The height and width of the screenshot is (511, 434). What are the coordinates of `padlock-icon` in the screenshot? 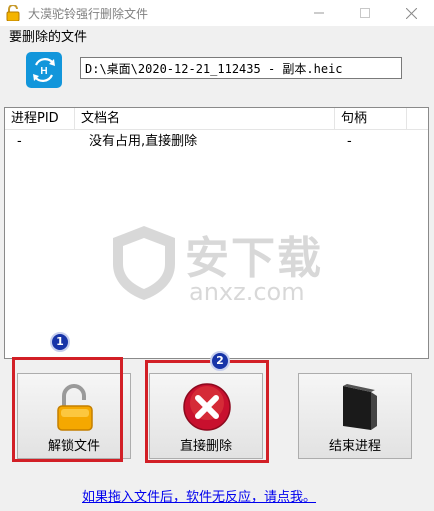 It's located at (13, 13).